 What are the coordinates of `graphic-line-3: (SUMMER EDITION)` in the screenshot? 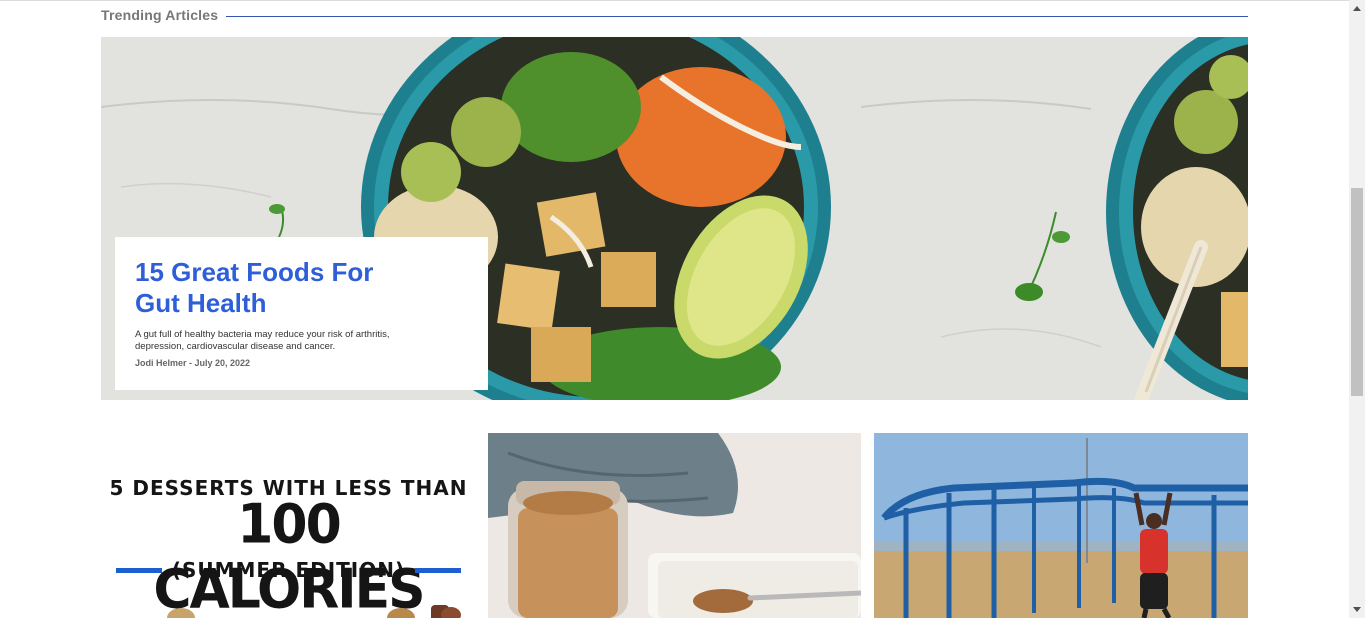 It's located at (288, 570).